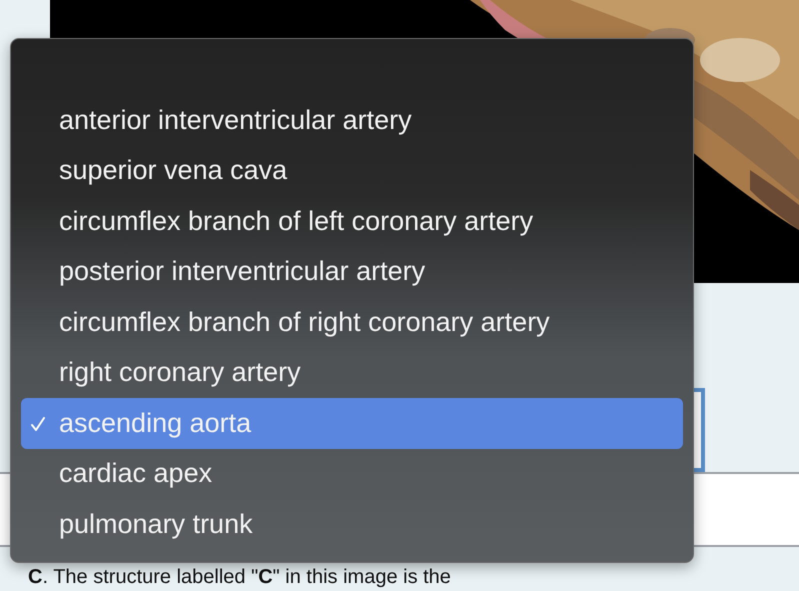 The height and width of the screenshot is (591, 799). Describe the element at coordinates (352, 171) in the screenshot. I see `menu-option: superior vena cava` at that location.